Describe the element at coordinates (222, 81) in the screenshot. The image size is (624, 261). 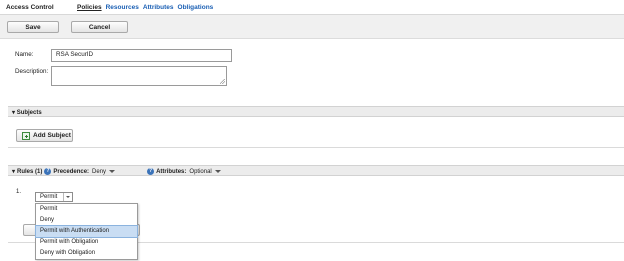
I see `resize-grip-icon` at that location.